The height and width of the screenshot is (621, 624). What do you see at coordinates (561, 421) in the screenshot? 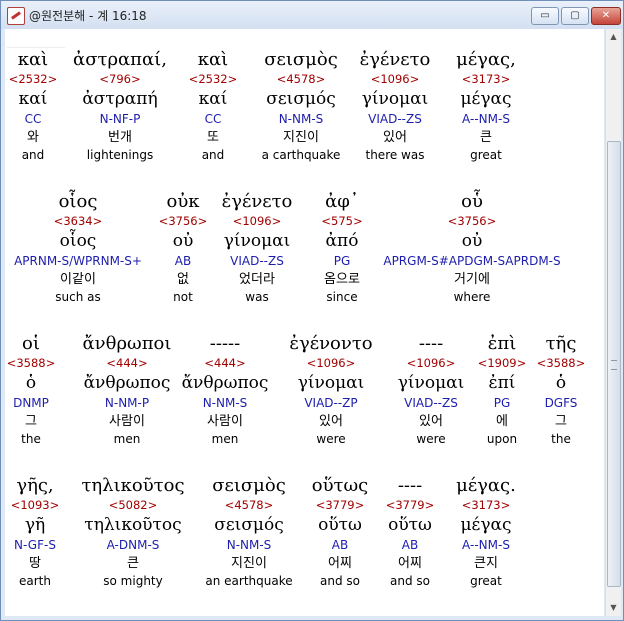
I see `korean-gloss: 그` at bounding box center [561, 421].